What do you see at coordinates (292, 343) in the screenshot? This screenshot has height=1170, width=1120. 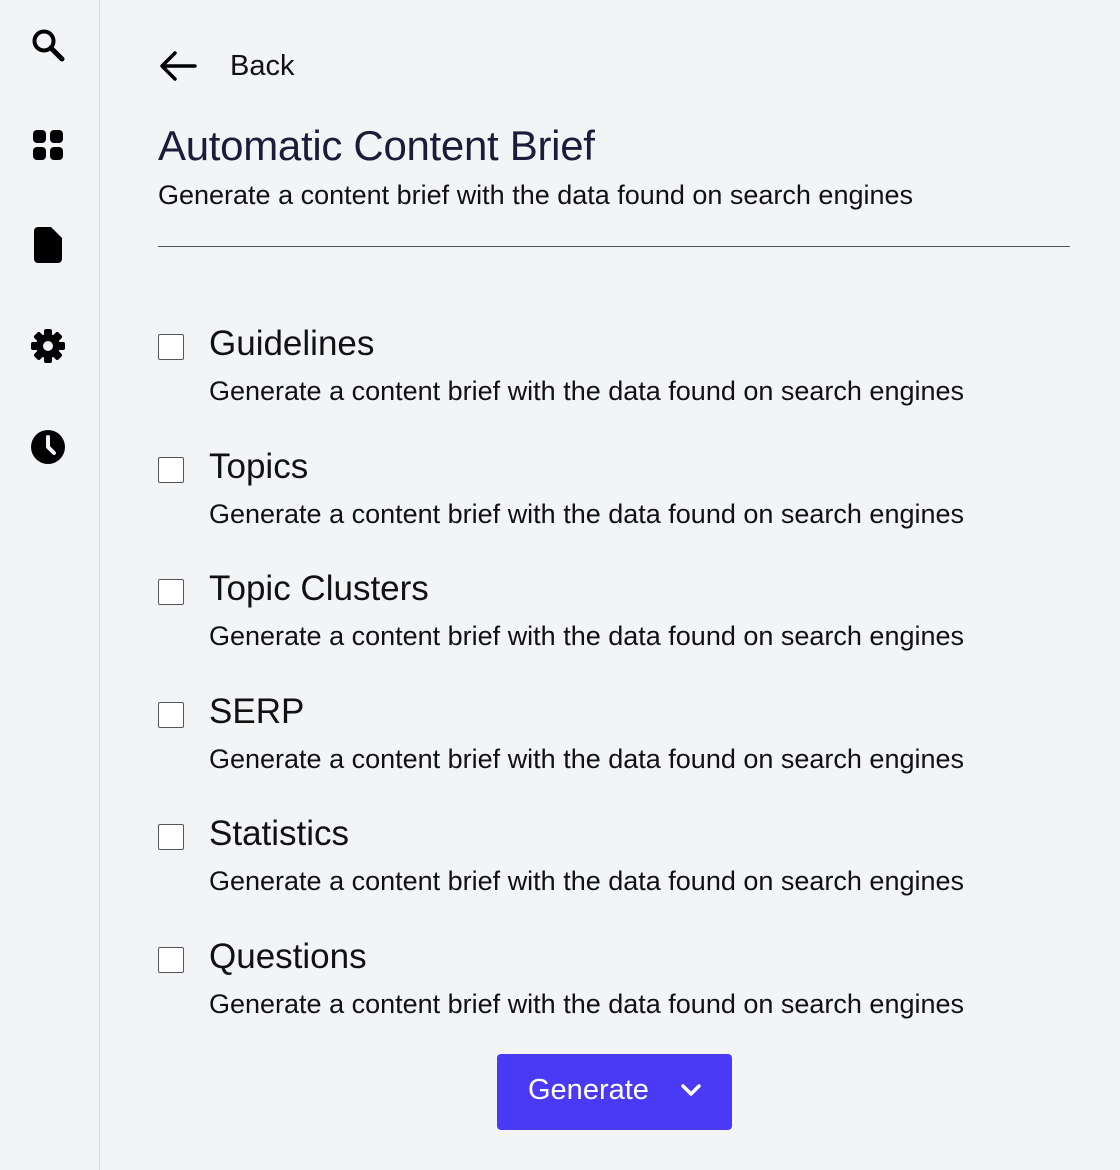 I see `option-title: Guidelines` at bounding box center [292, 343].